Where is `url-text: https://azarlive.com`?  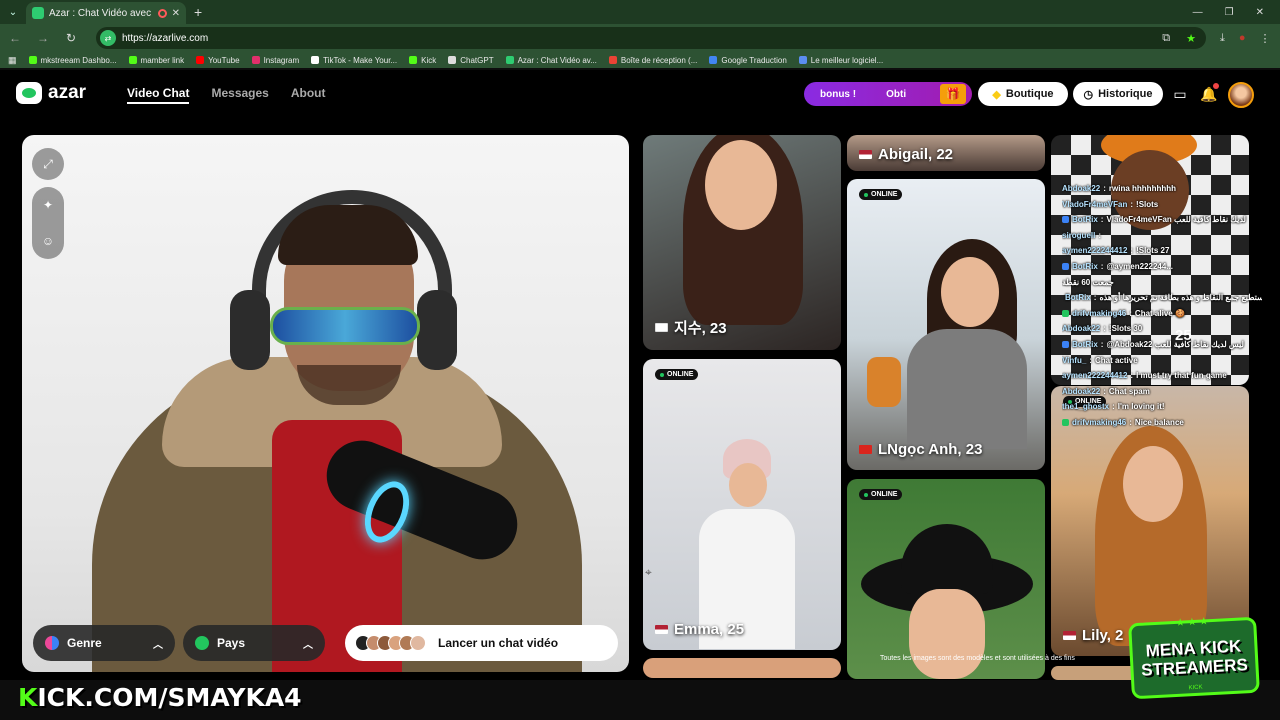 url-text: https://azarlive.com is located at coordinates (165, 38).